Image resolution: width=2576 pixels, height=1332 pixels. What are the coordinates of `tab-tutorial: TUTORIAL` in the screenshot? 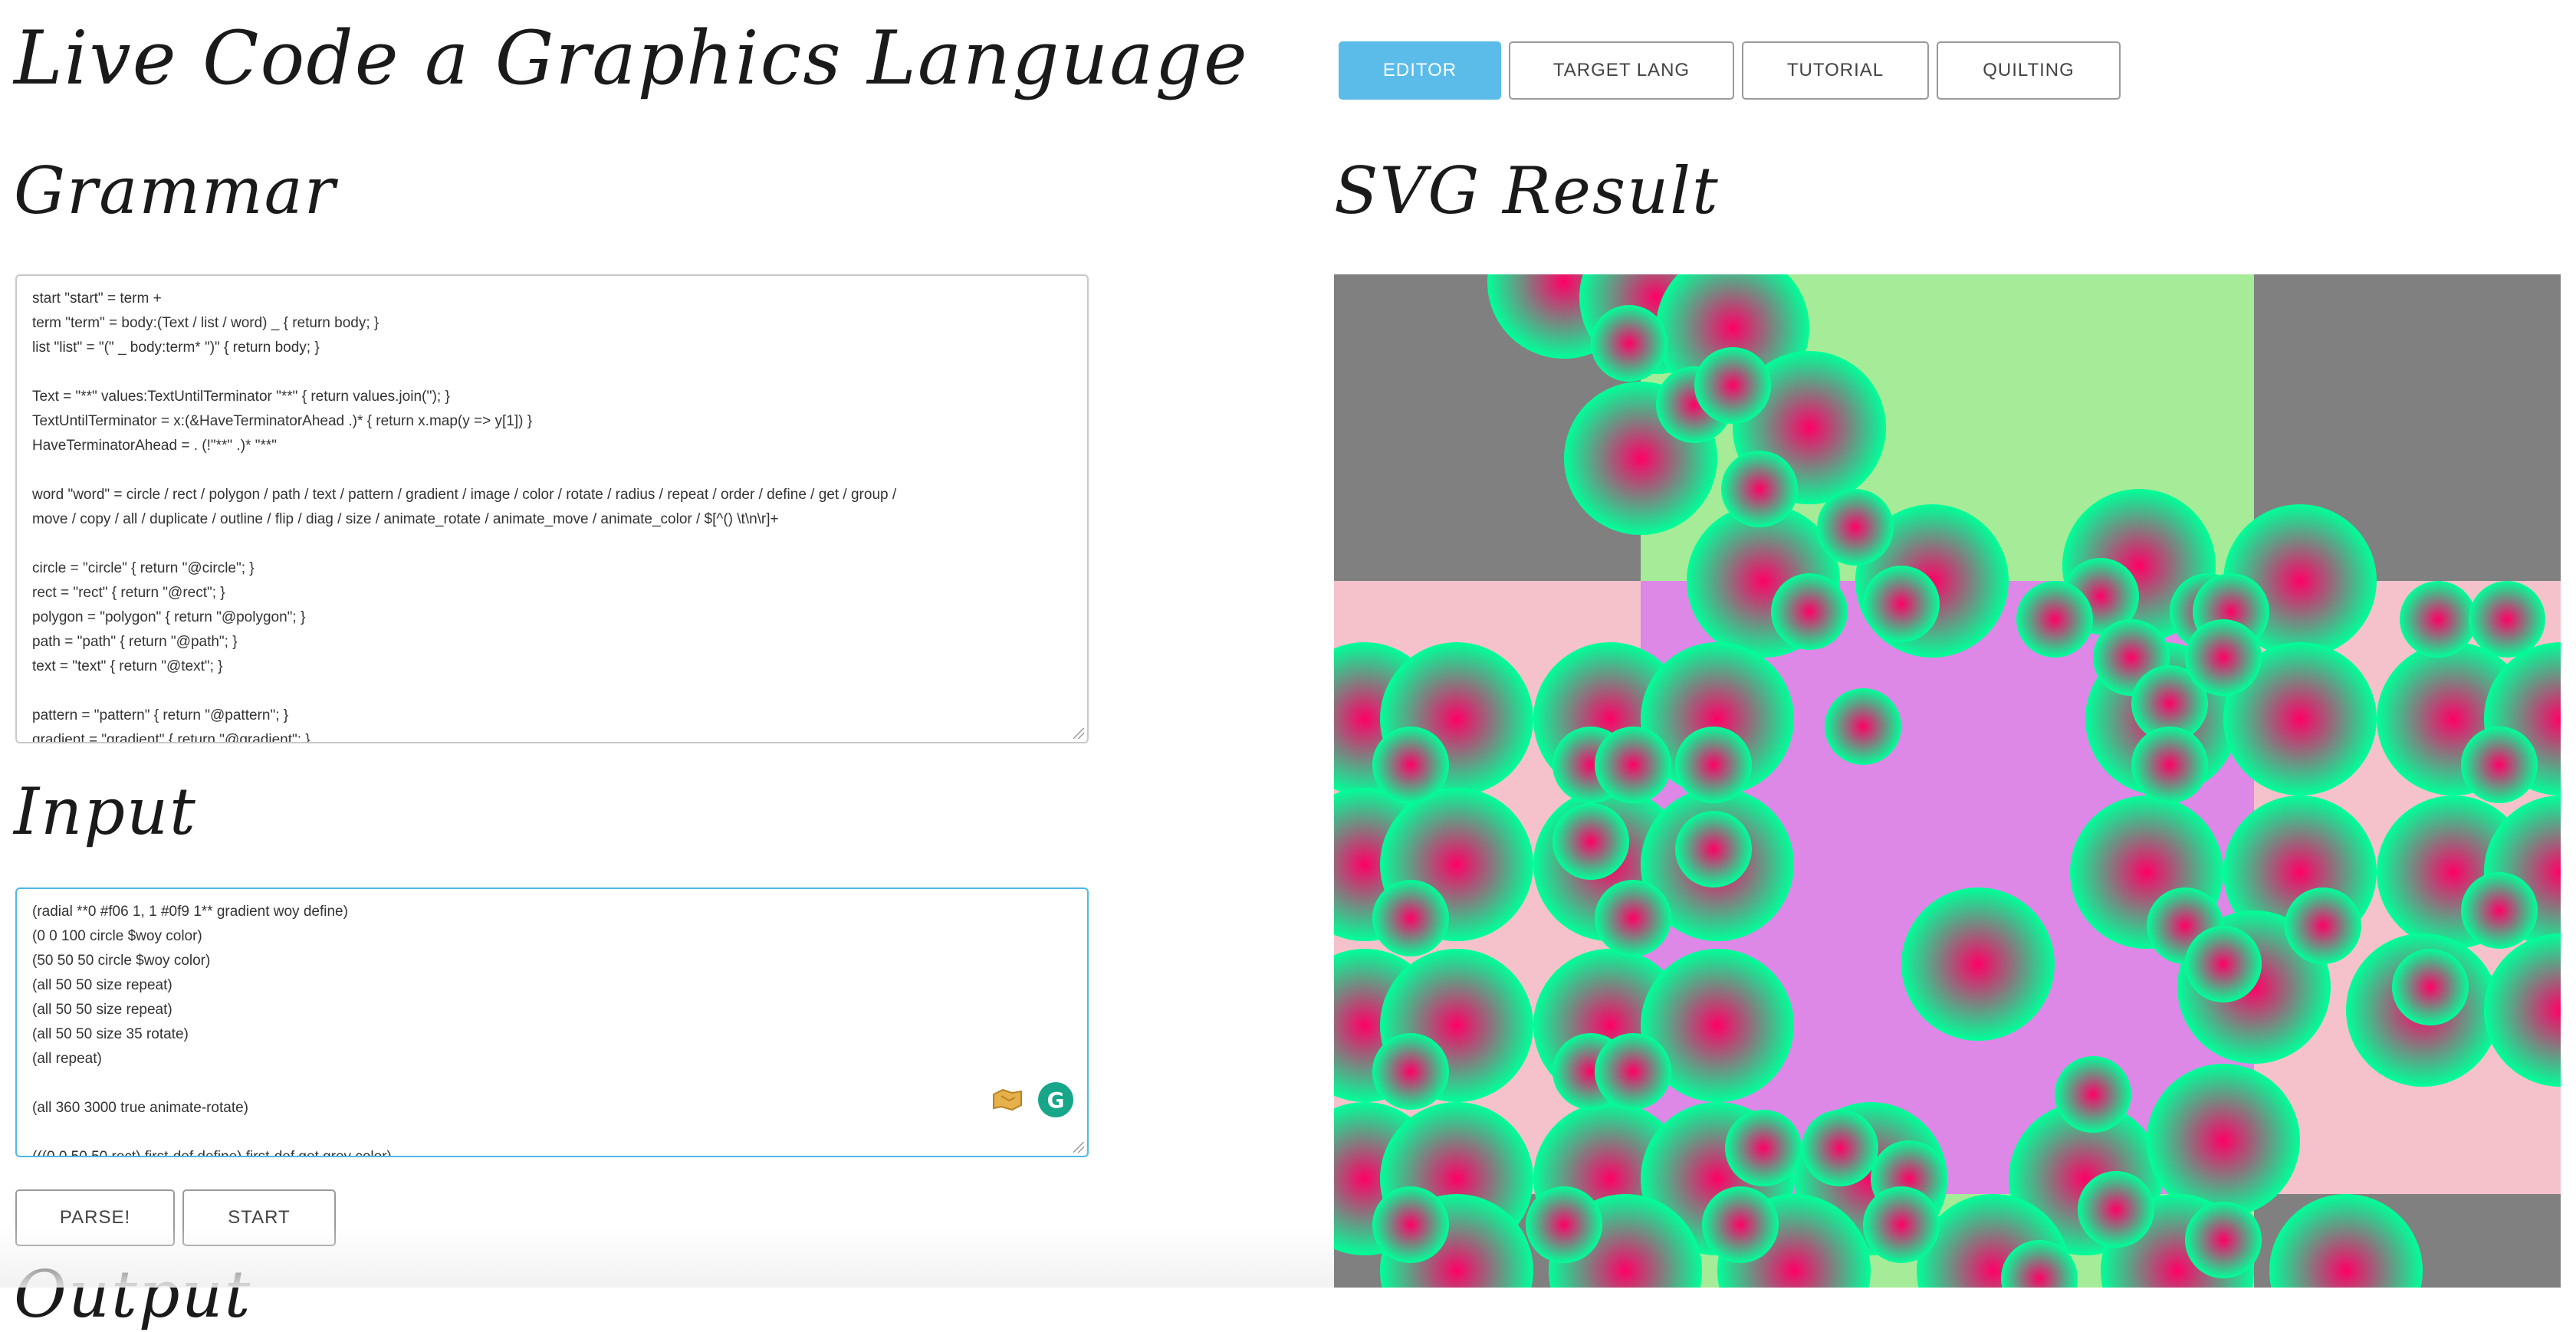 It's located at (1835, 70).